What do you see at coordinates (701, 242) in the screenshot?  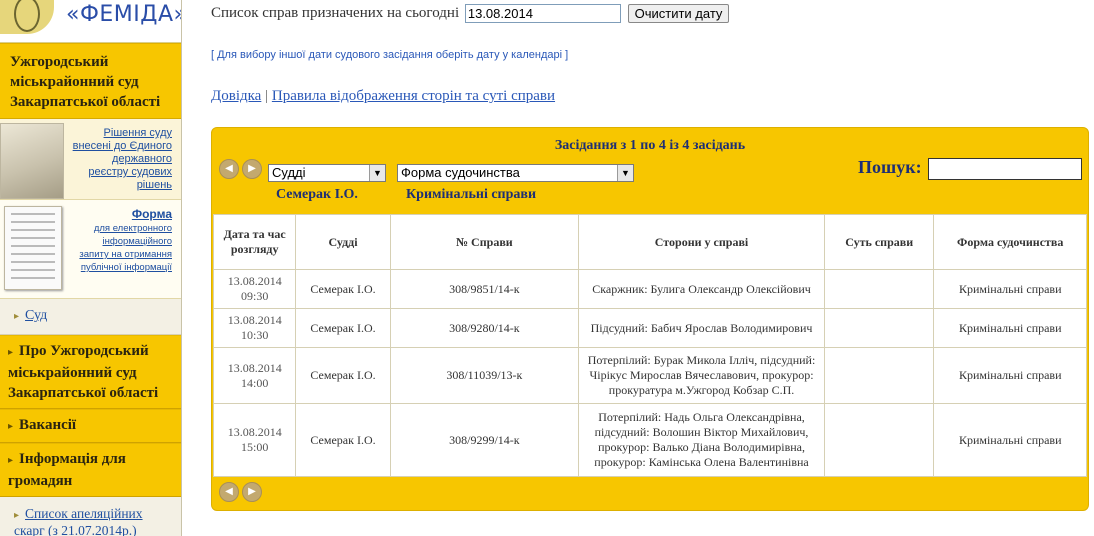 I see `col-header-parties: Сторони у справі` at bounding box center [701, 242].